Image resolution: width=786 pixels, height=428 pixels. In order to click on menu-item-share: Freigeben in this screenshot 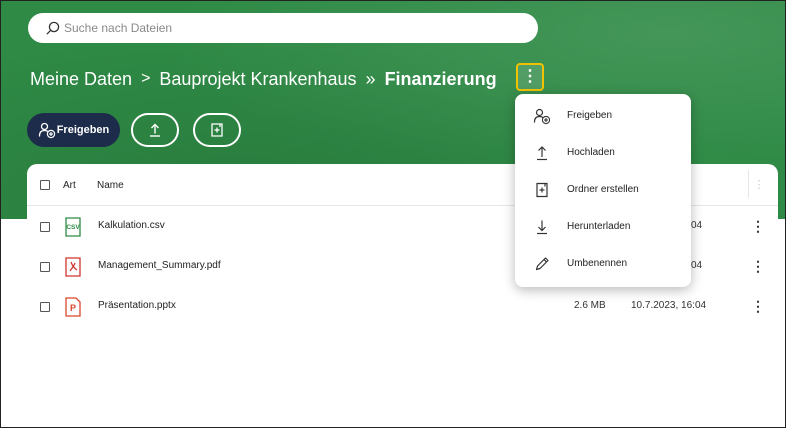, I will do `click(603, 116)`.